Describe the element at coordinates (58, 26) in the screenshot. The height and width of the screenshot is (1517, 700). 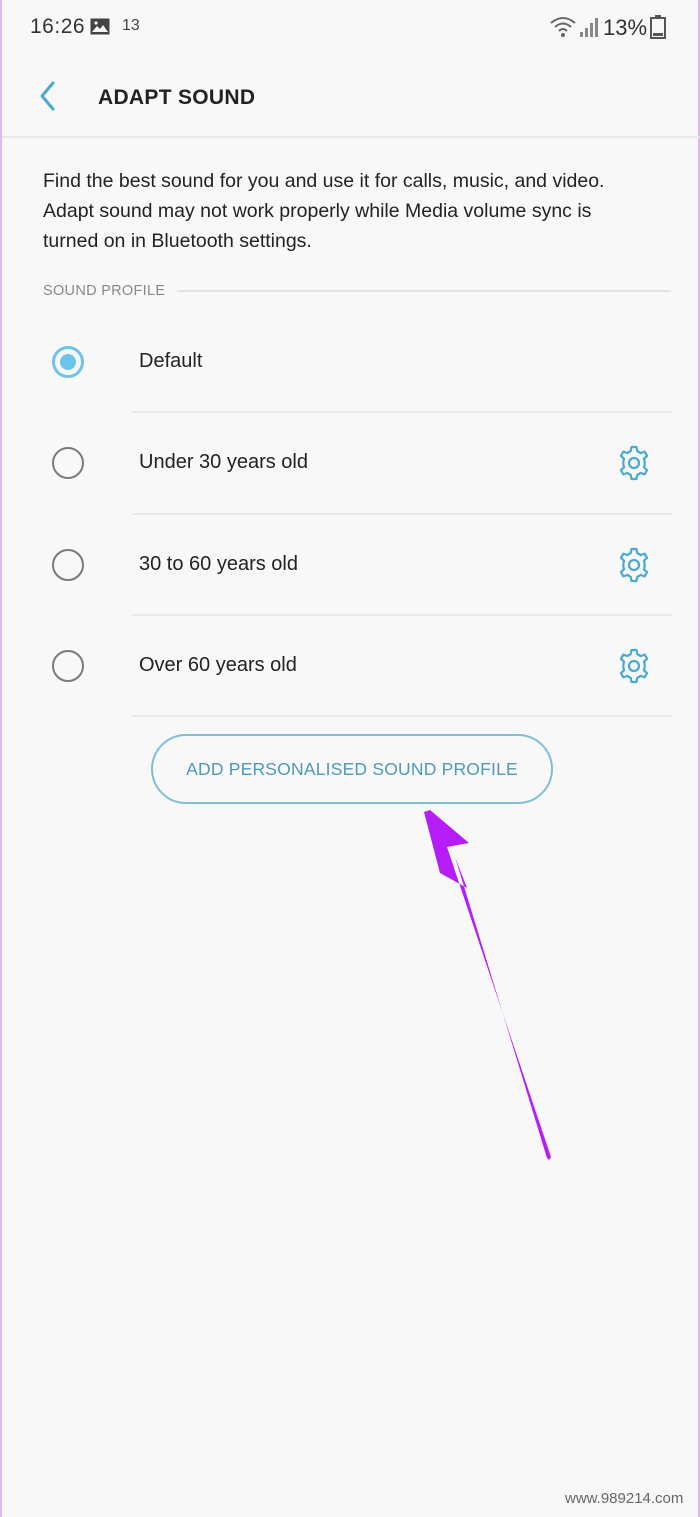
I see `status-time: 16:26` at that location.